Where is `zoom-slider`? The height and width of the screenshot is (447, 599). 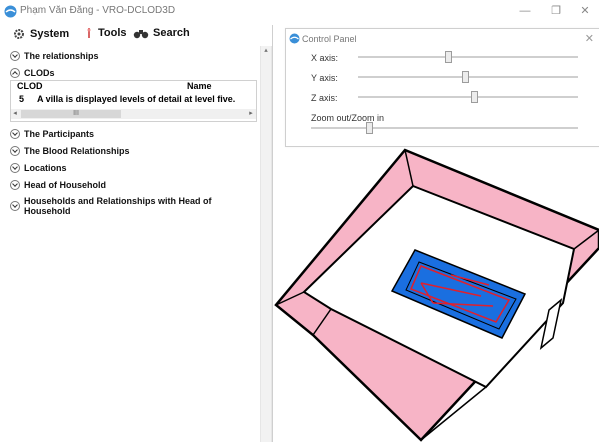
zoom-slider is located at coordinates (444, 128).